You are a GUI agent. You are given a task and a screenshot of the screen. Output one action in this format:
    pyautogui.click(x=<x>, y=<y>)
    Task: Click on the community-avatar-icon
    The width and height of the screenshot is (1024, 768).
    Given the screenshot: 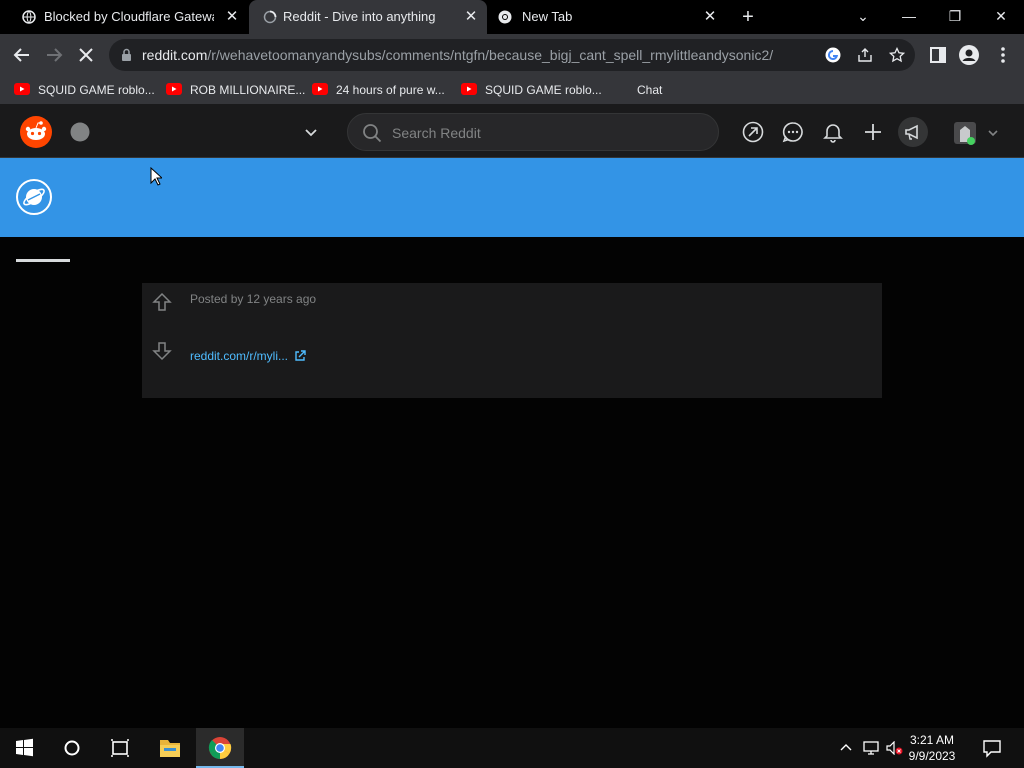 What is the action you would take?
    pyautogui.click(x=80, y=132)
    